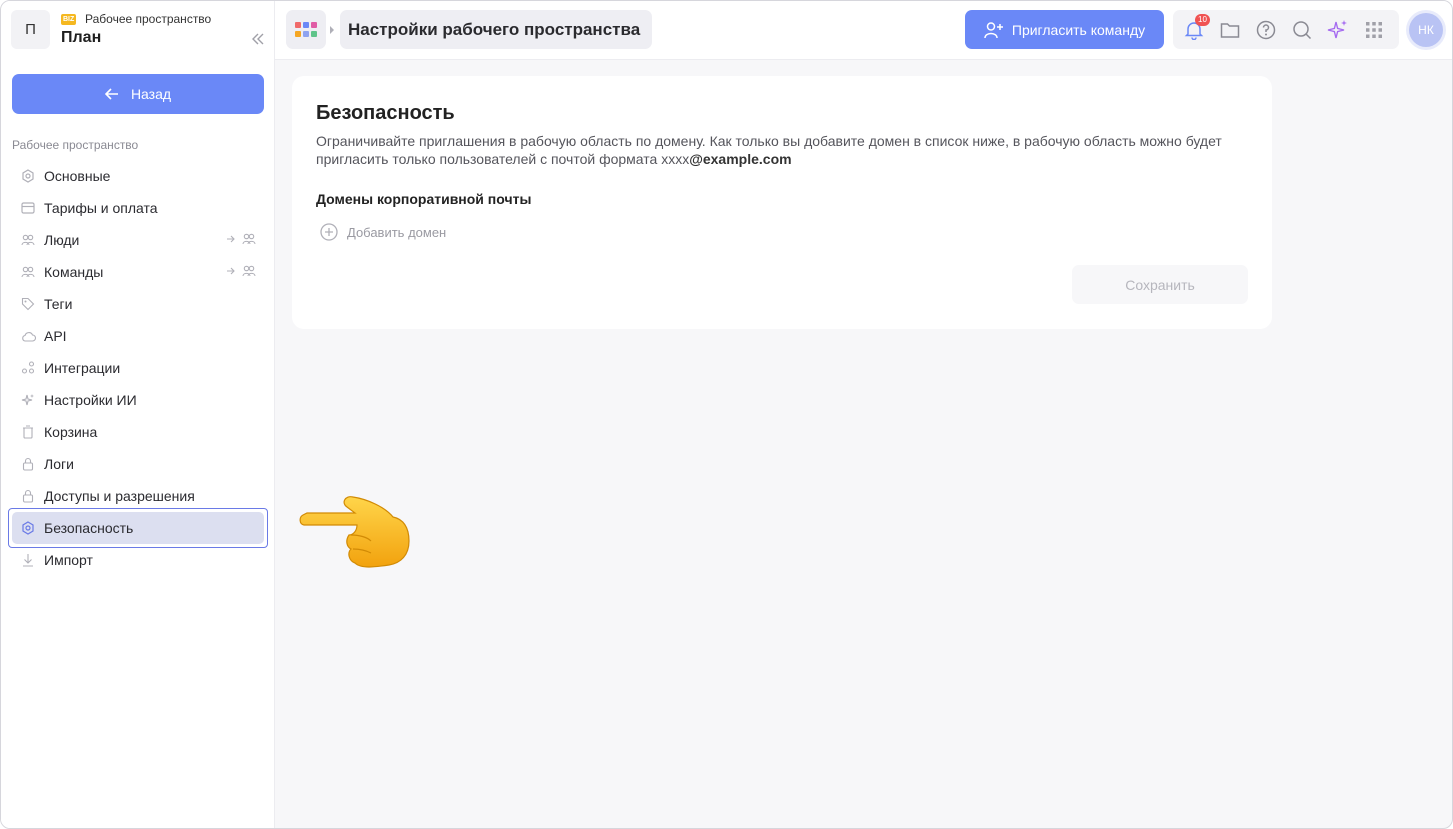 This screenshot has height=829, width=1453. I want to click on add-domain-button: Добавить домен, so click(383, 232).